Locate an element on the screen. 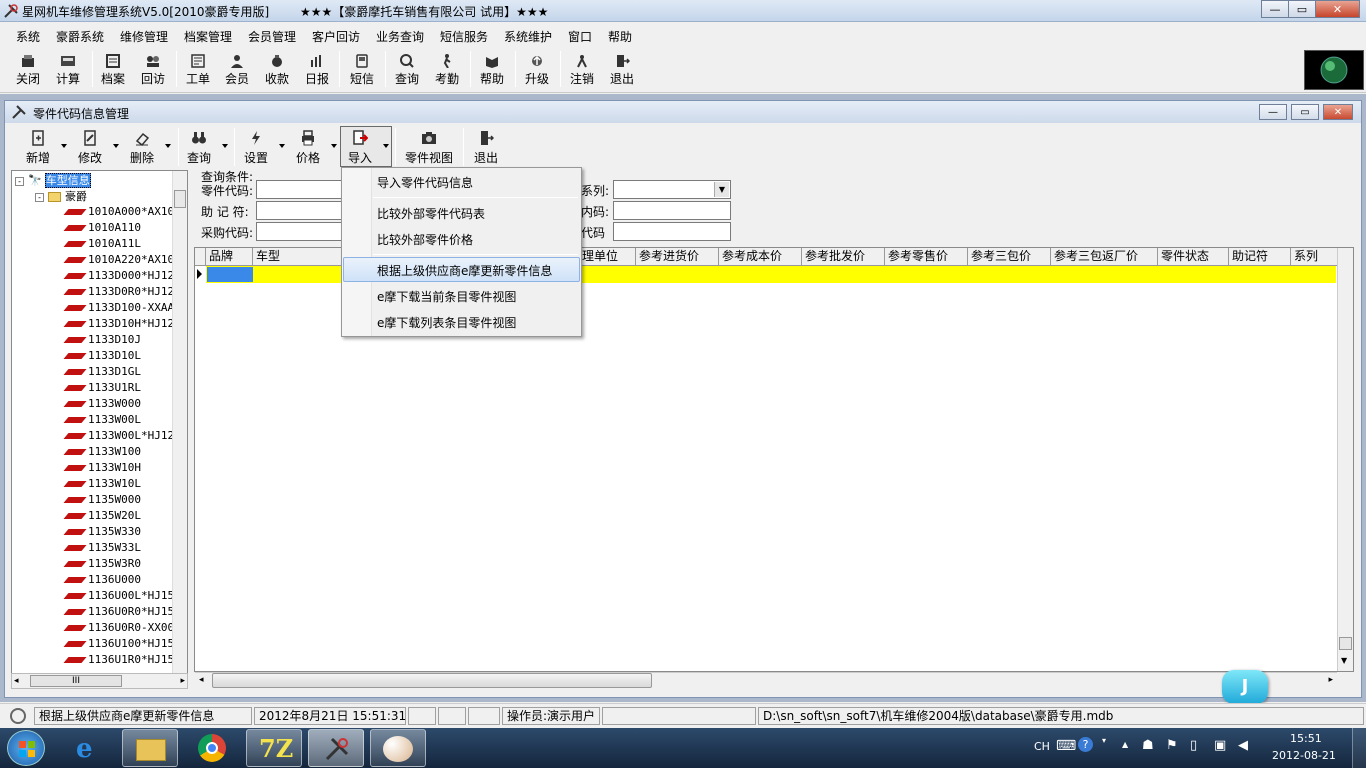 Image resolution: width=1366 pixels, height=768 pixels. scroll-down-arrow: ▼ is located at coordinates (1344, 660).